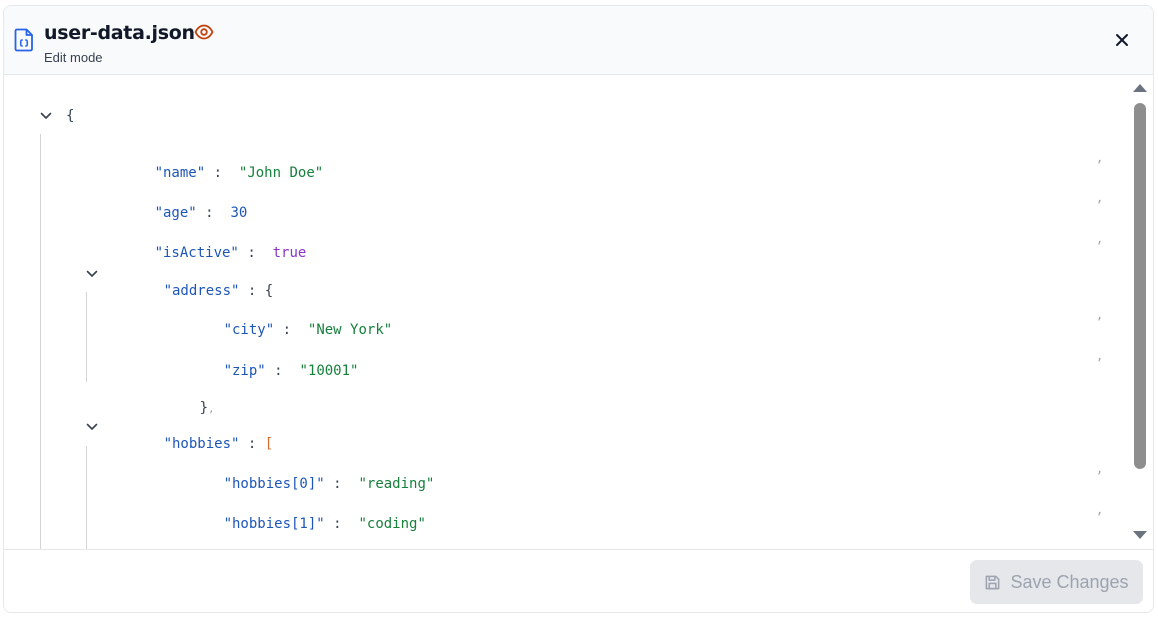 This screenshot has width=1158, height=622. I want to click on dialog-header: user-data.json Edit mode, so click(578, 40).